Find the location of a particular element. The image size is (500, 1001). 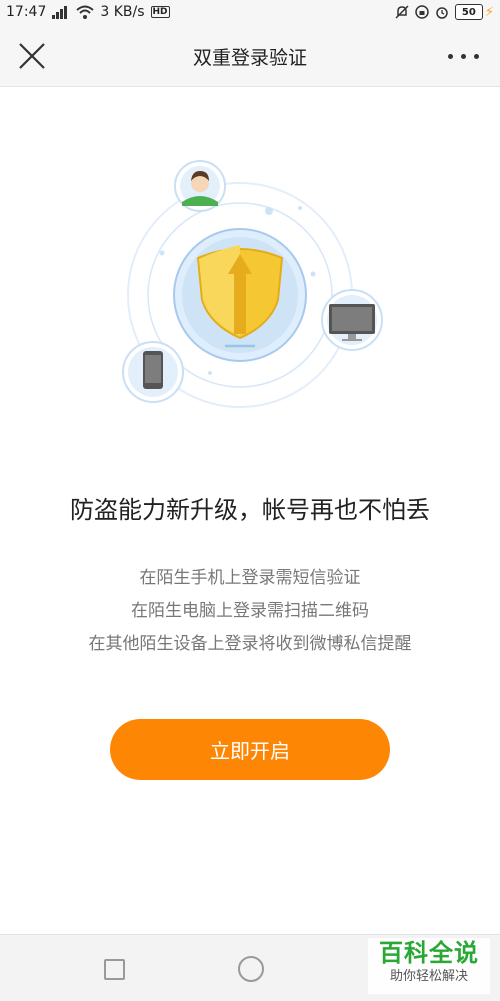

nav-bar: 双重登录验证 is located at coordinates (250, 56).